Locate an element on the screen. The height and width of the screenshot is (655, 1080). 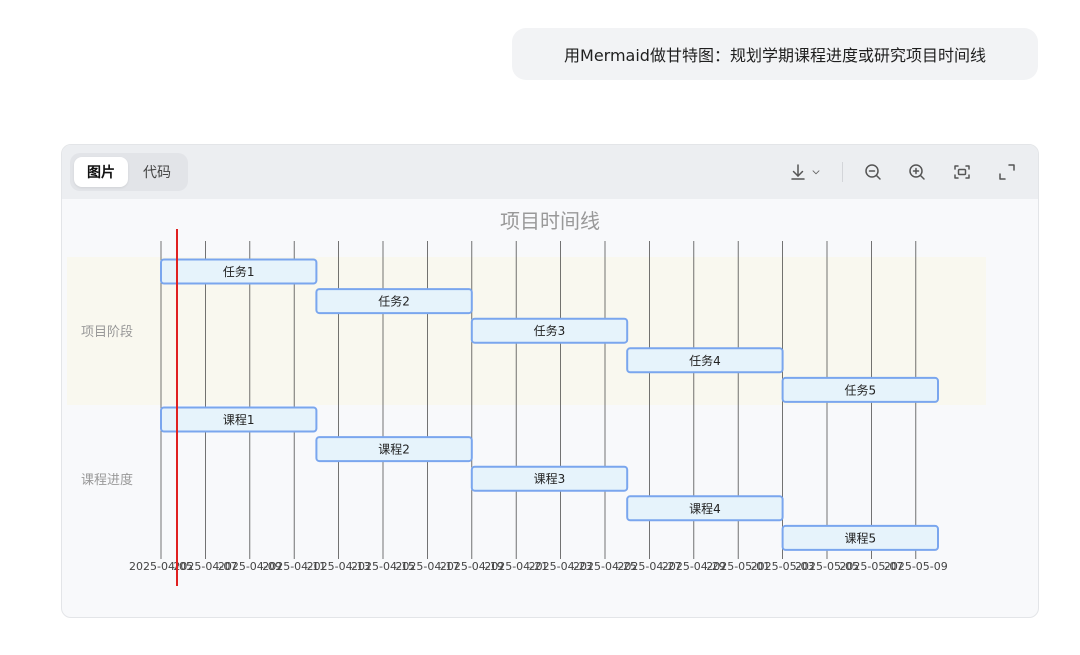
tab-code: 代码 is located at coordinates (157, 172).